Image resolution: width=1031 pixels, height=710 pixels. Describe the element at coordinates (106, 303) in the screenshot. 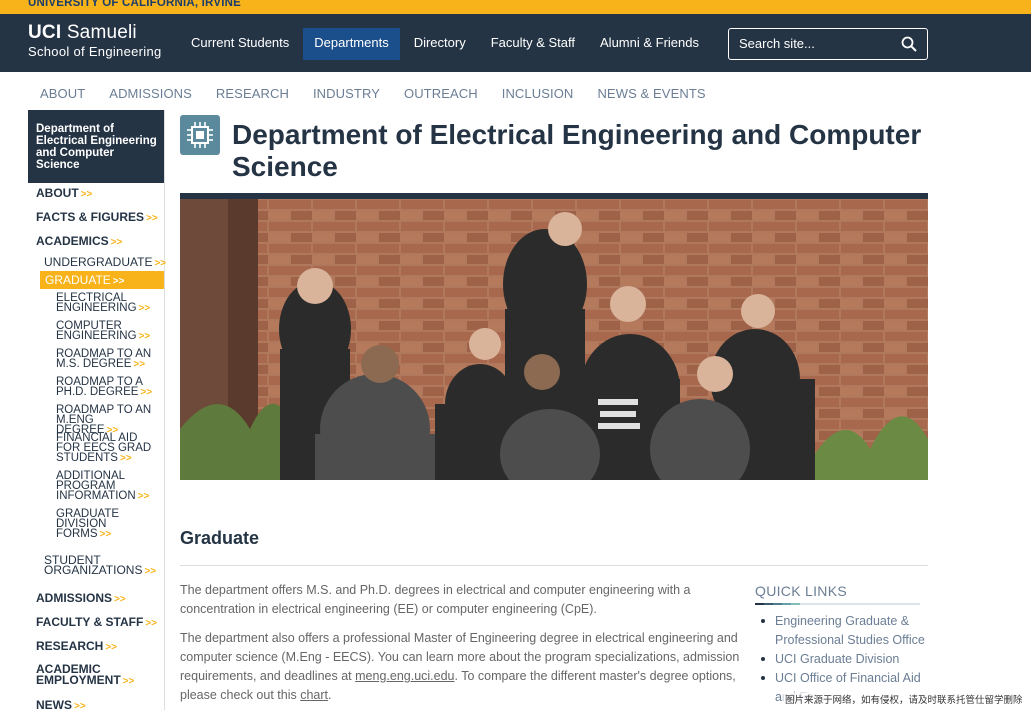

I see `sidebar-item-ee: ELECTRICAL ENGINEERING >>` at that location.